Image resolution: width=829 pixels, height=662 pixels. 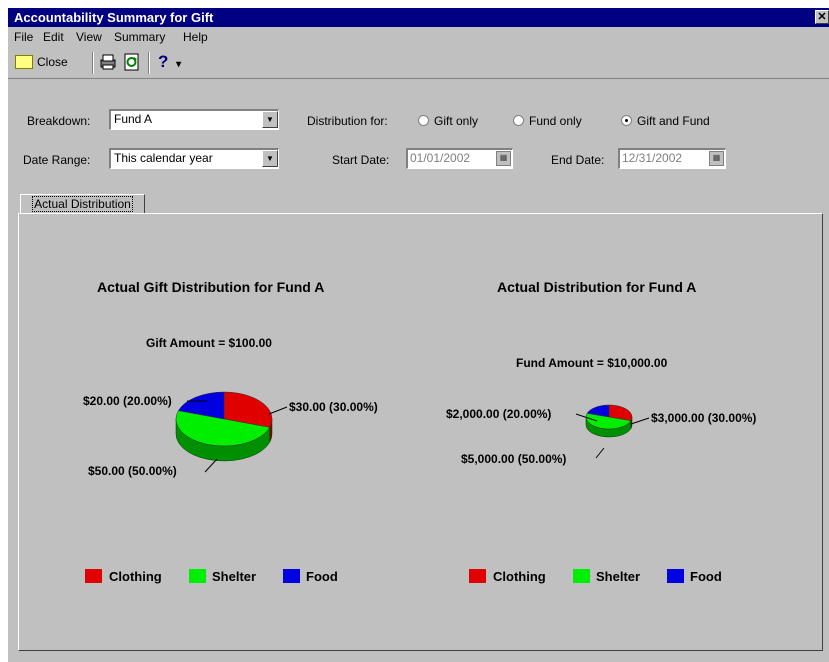 I want to click on chart-1-title: Actual Gift Distribution for Fund A, so click(x=211, y=287).